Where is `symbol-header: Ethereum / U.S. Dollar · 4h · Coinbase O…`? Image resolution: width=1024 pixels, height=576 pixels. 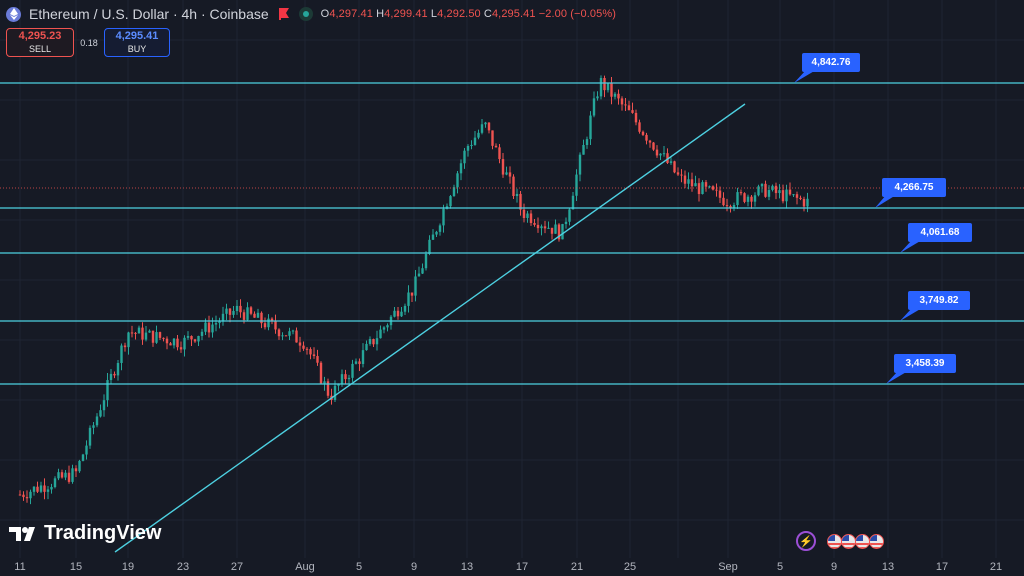
symbol-header: Ethereum / U.S. Dollar · 4h · Coinbase O… is located at coordinates (311, 14).